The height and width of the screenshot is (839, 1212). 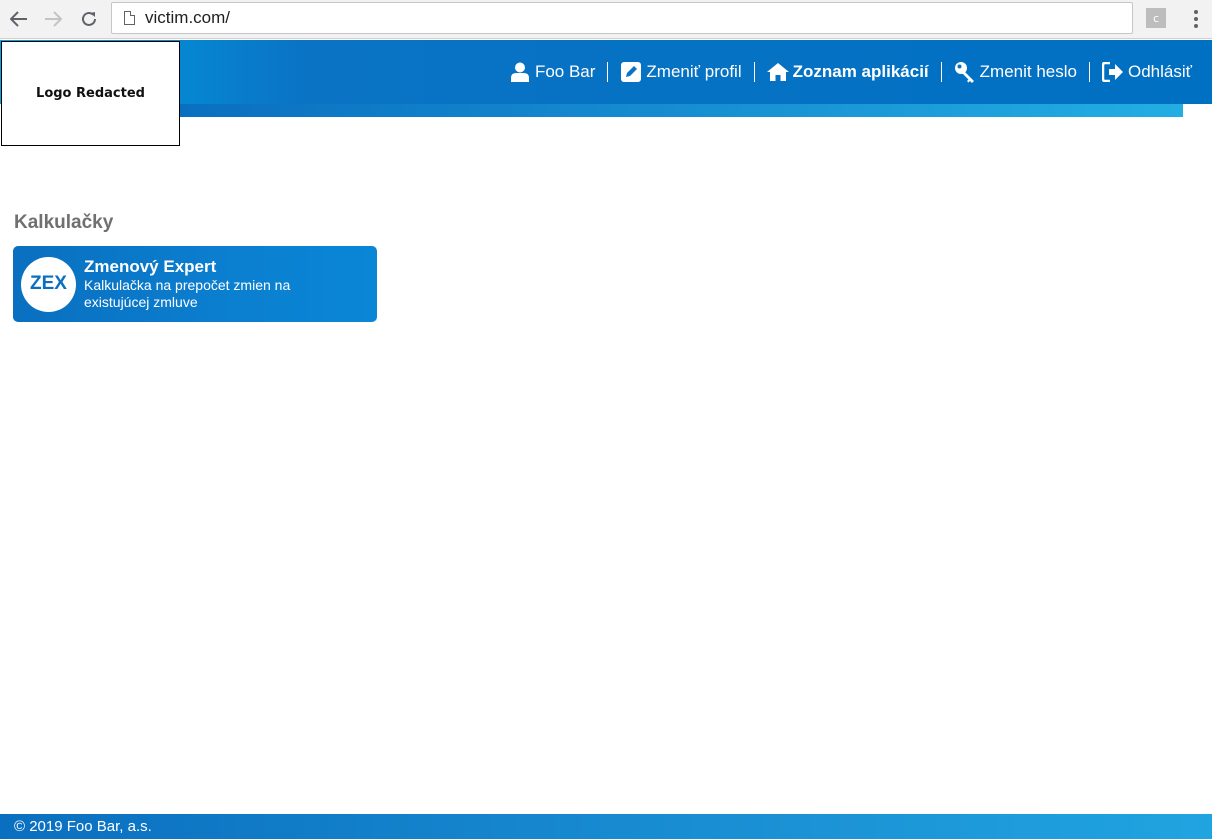 I want to click on nav-user-label: Foo Bar, so click(x=565, y=71).